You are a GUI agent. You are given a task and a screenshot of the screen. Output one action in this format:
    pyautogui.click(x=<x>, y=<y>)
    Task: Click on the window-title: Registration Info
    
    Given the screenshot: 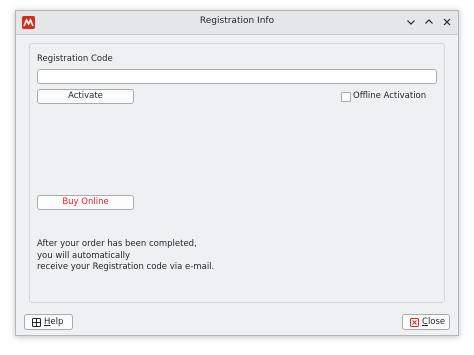 What is the action you would take?
    pyautogui.click(x=237, y=21)
    